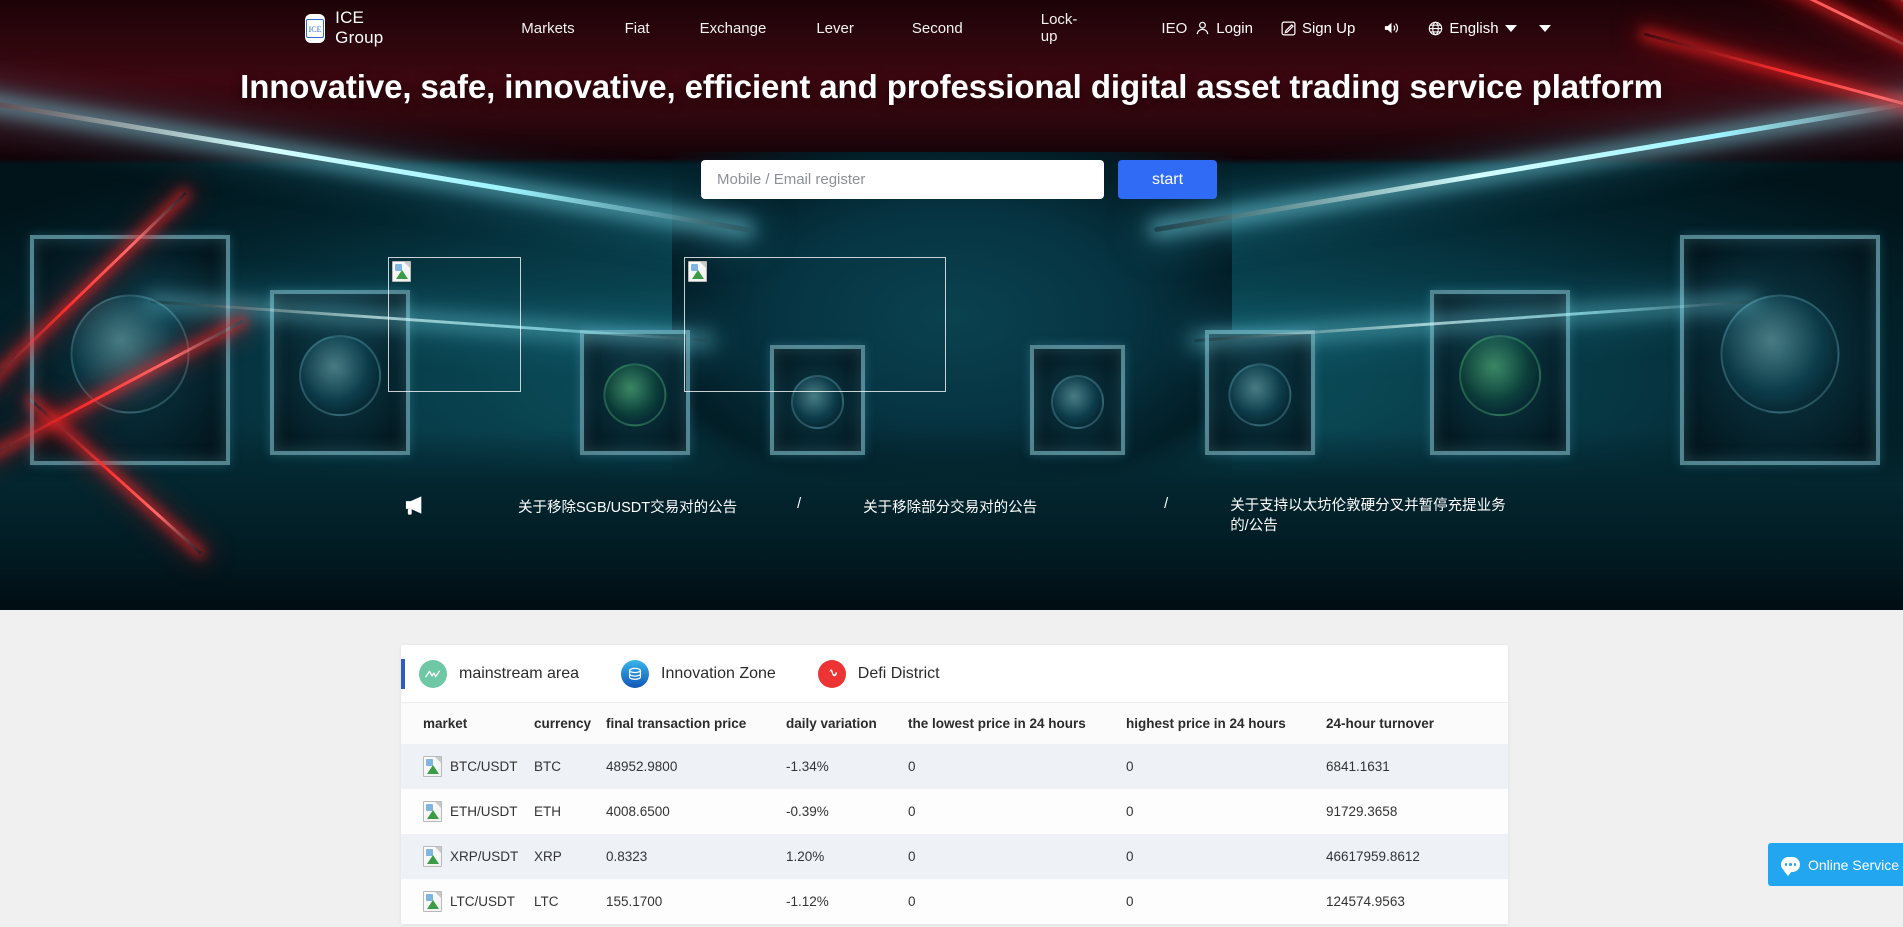  I want to click on cell-price: 155.1700, so click(634, 901).